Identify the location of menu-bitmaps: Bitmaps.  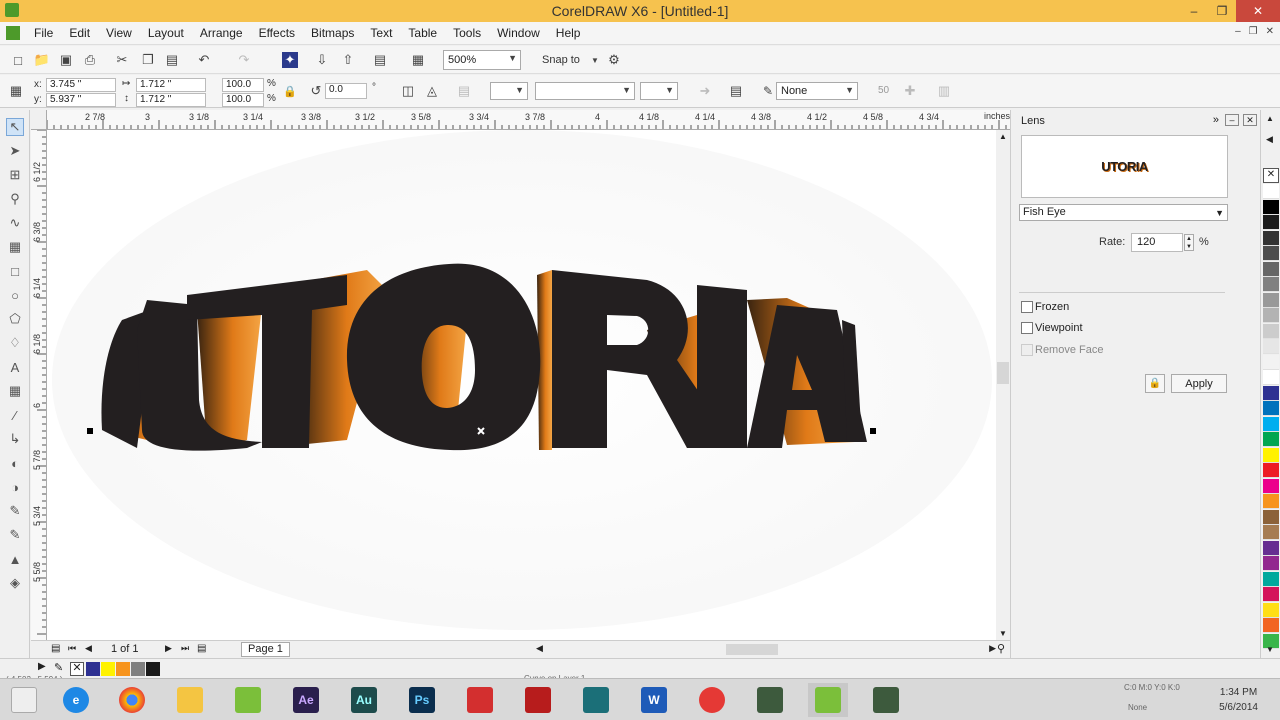
(332, 33).